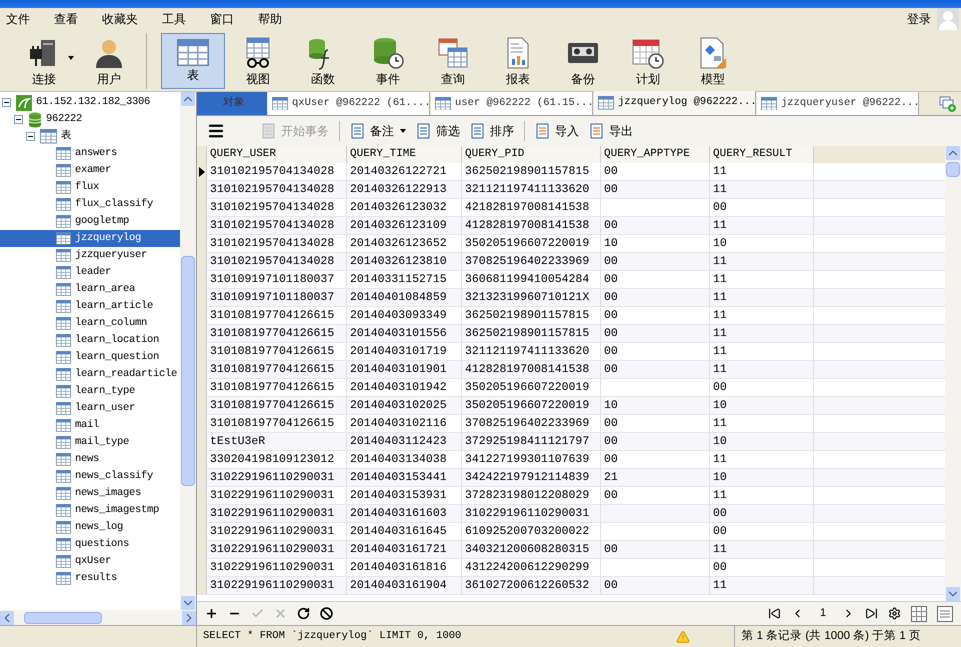  Describe the element at coordinates (438, 131) in the screenshot. I see `action-button: 筛选` at that location.